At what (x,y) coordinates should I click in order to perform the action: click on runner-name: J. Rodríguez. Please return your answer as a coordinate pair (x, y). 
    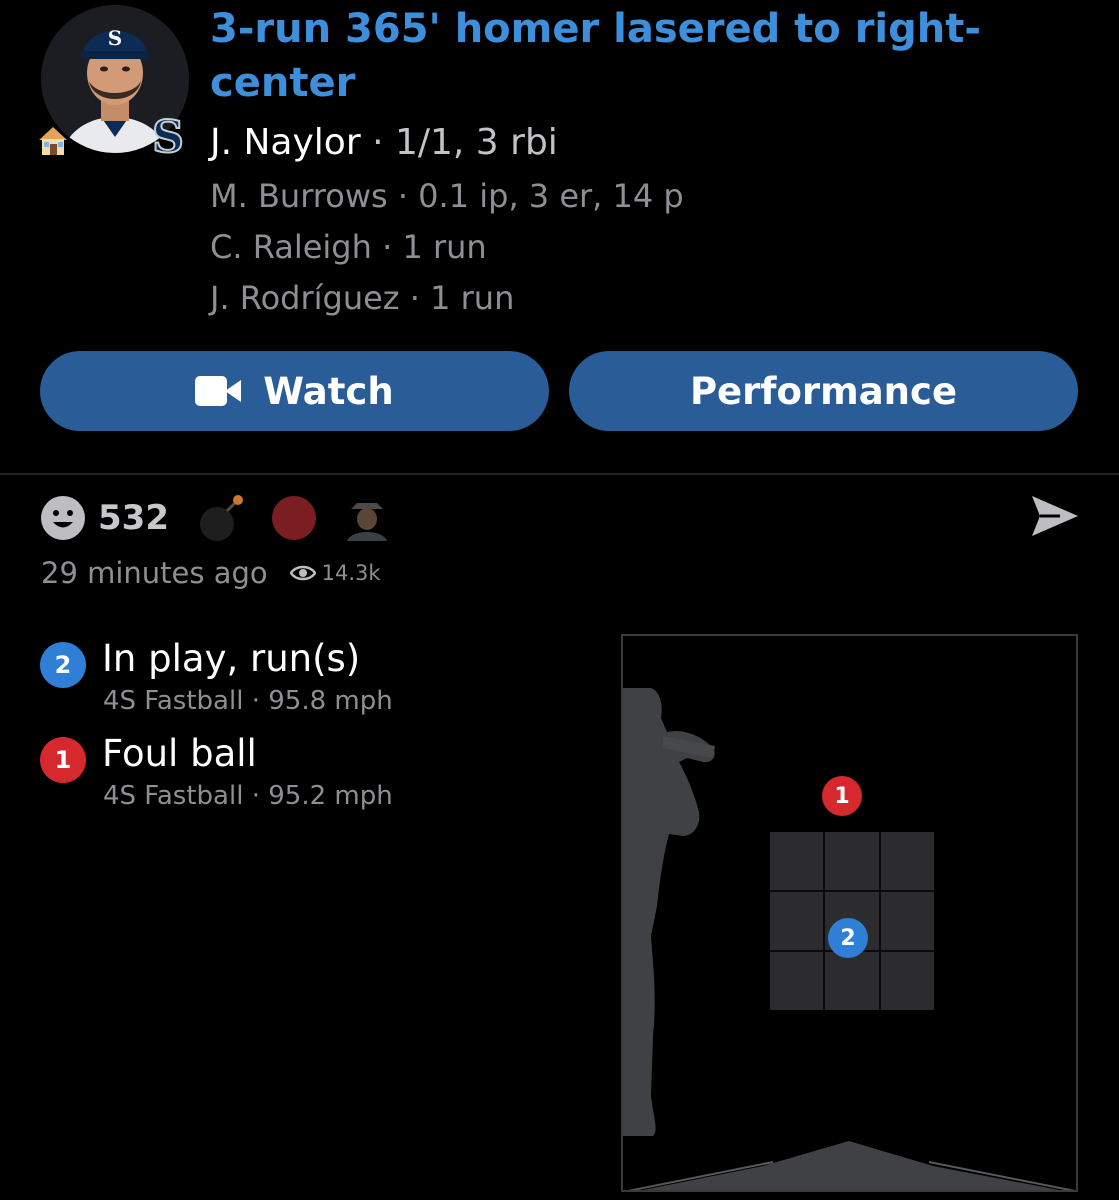
    Looking at the image, I should click on (305, 298).